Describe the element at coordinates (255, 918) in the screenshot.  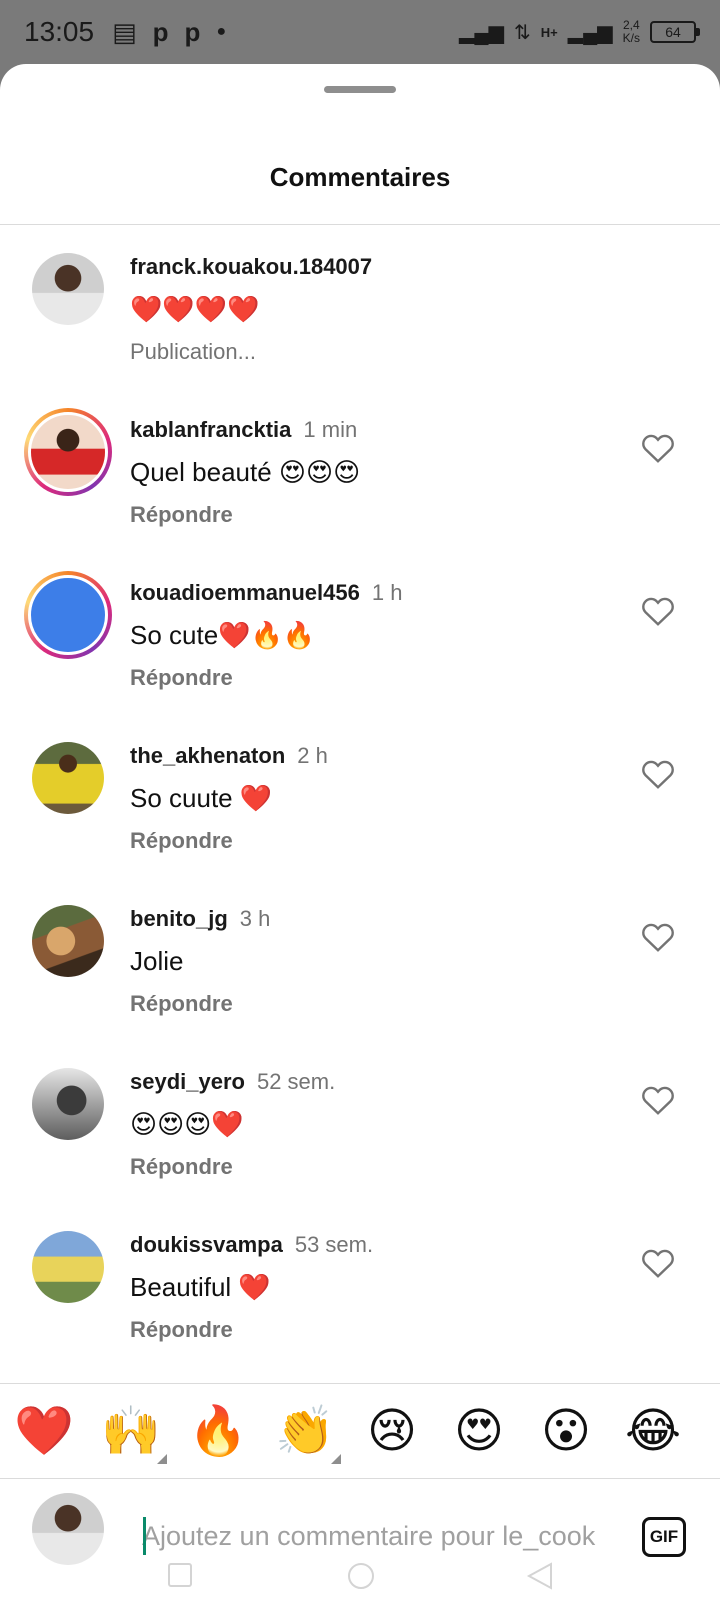
I see `comment-time: 3 h` at that location.